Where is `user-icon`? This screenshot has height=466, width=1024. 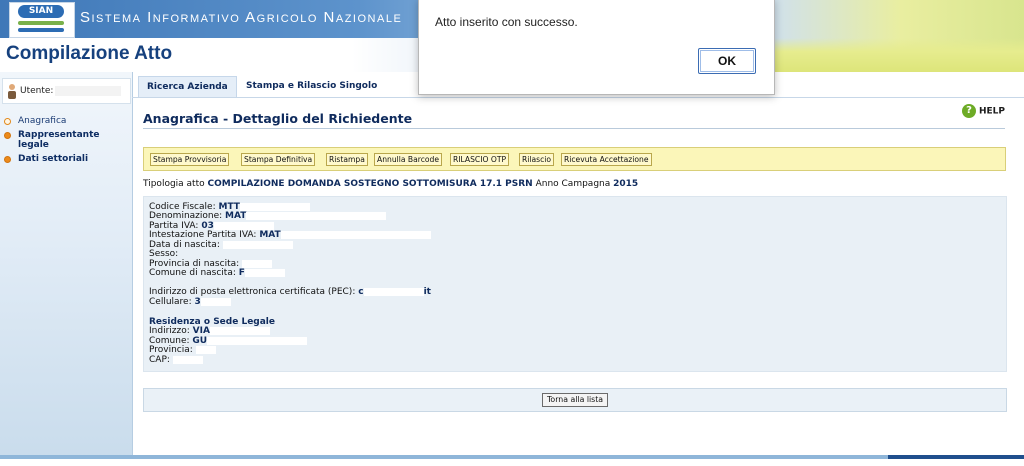 user-icon is located at coordinates (12, 91).